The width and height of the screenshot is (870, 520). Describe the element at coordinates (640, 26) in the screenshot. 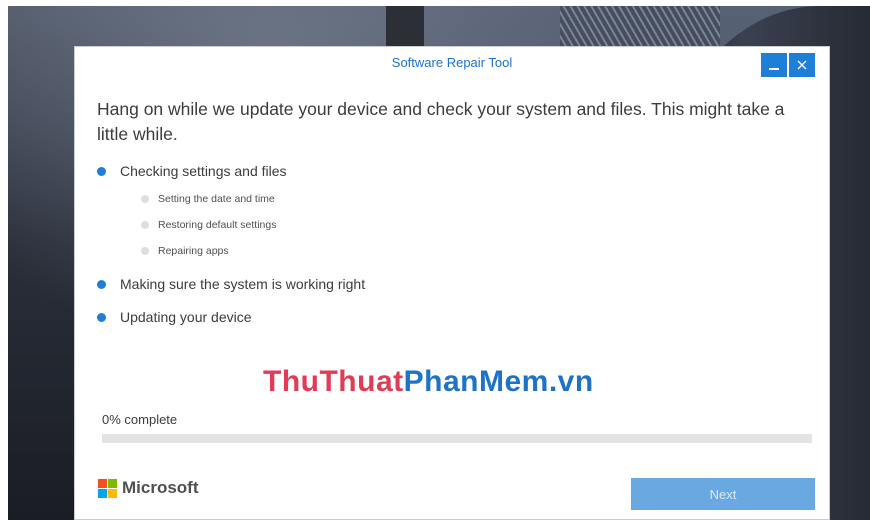

I see `wallpaper-bridge` at that location.